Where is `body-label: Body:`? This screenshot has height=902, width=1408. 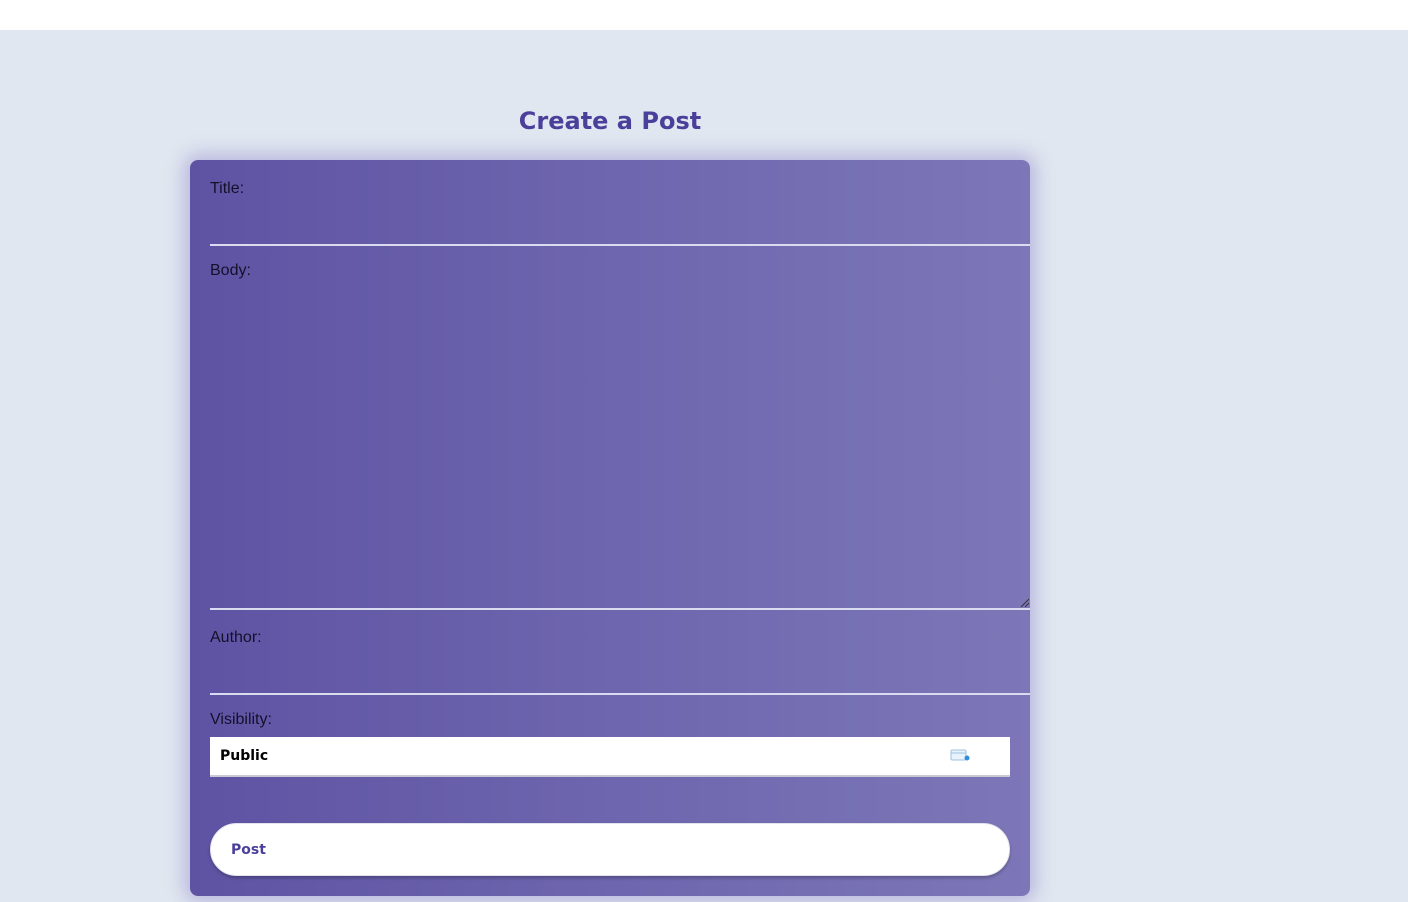 body-label: Body: is located at coordinates (230, 270).